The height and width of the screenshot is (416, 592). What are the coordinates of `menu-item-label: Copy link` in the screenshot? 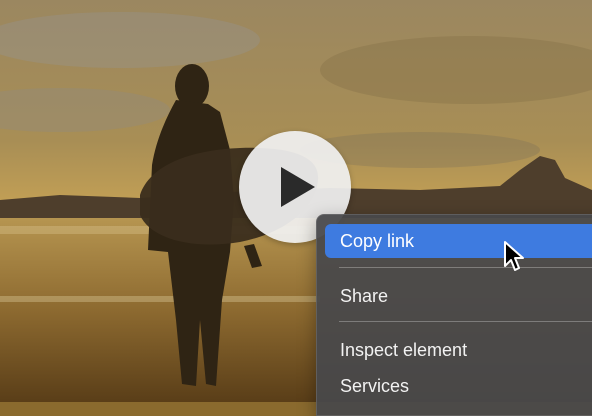 It's located at (377, 241).